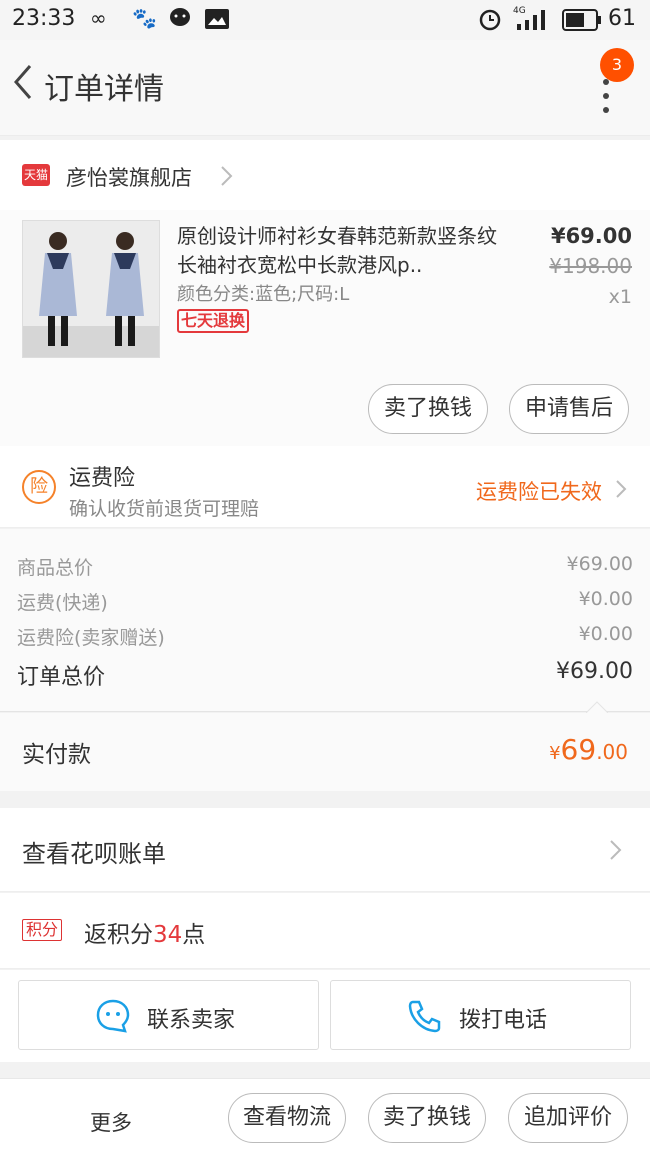 This screenshot has width=650, height=1155. I want to click on summary-value: ¥69.00, so click(599, 564).